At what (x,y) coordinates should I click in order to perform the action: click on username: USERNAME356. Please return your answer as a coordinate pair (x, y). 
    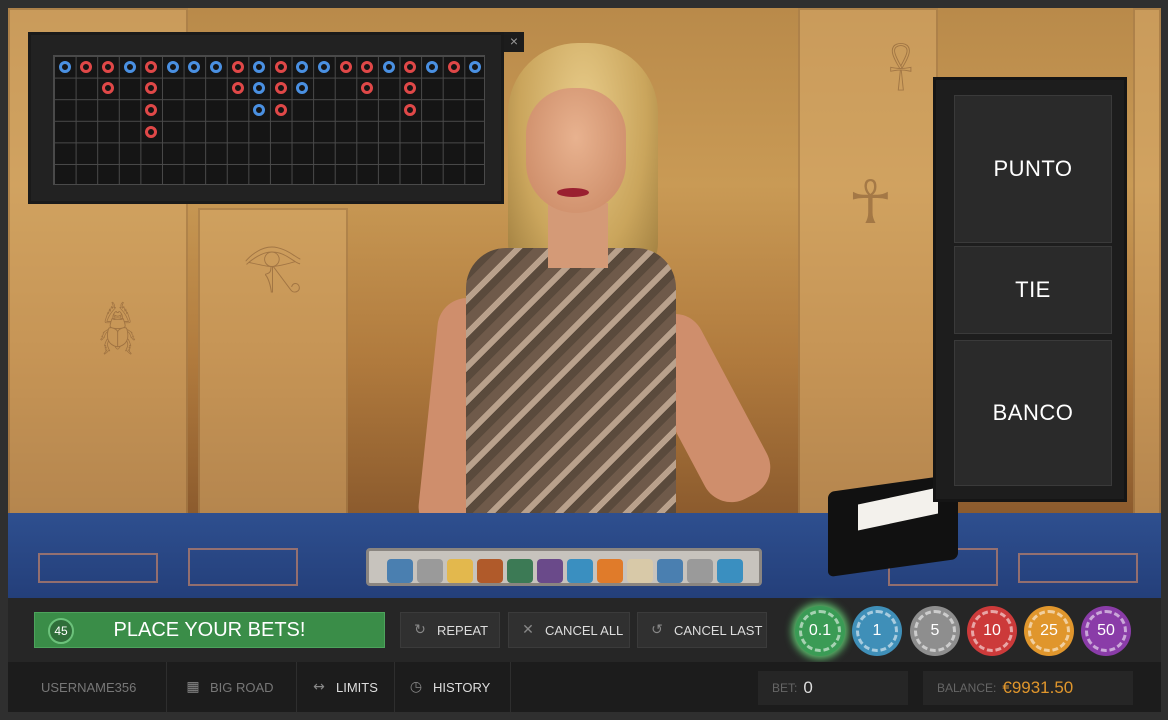
    Looking at the image, I should click on (88, 687).